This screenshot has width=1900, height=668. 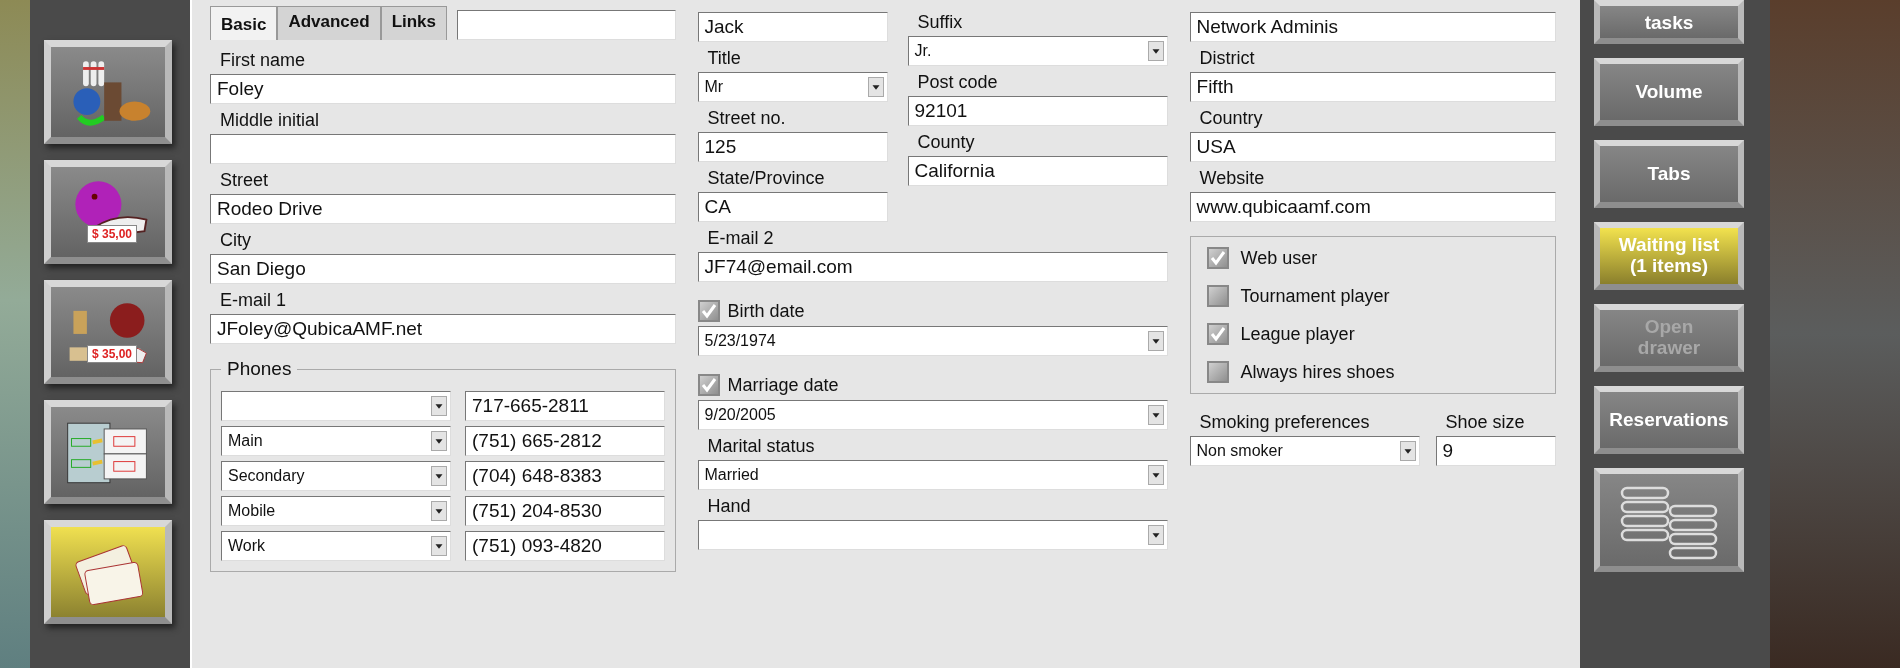 What do you see at coordinates (1037, 111) in the screenshot?
I see `input-field: 92101` at bounding box center [1037, 111].